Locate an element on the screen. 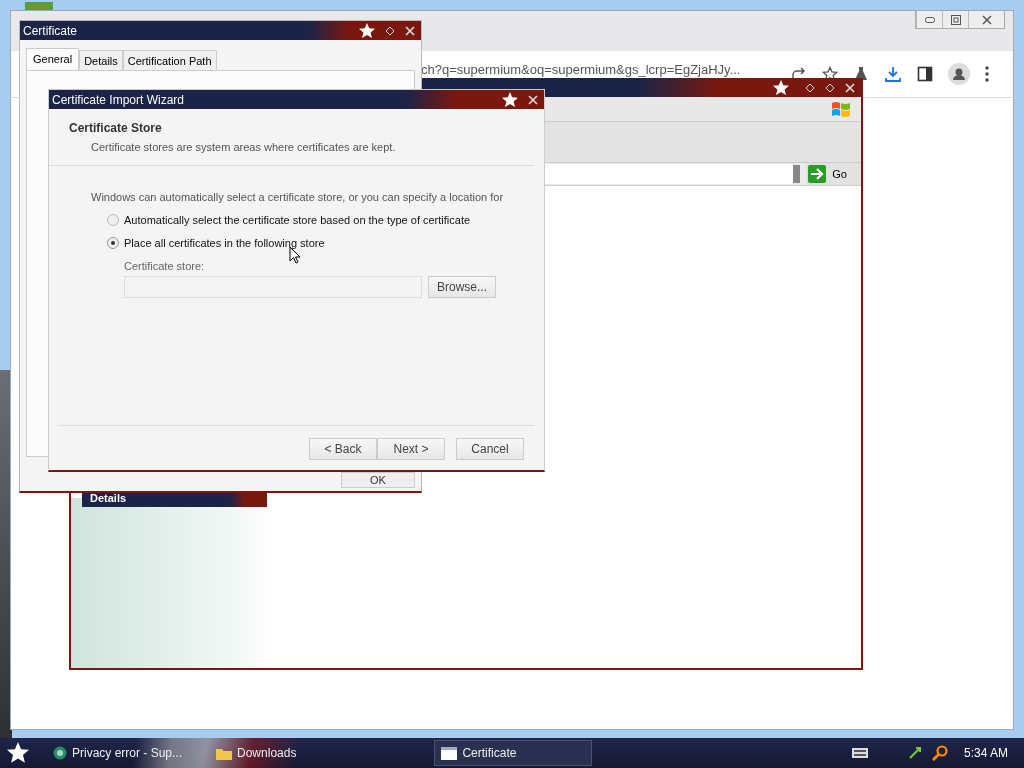  go-button: Go is located at coordinates (833, 174).